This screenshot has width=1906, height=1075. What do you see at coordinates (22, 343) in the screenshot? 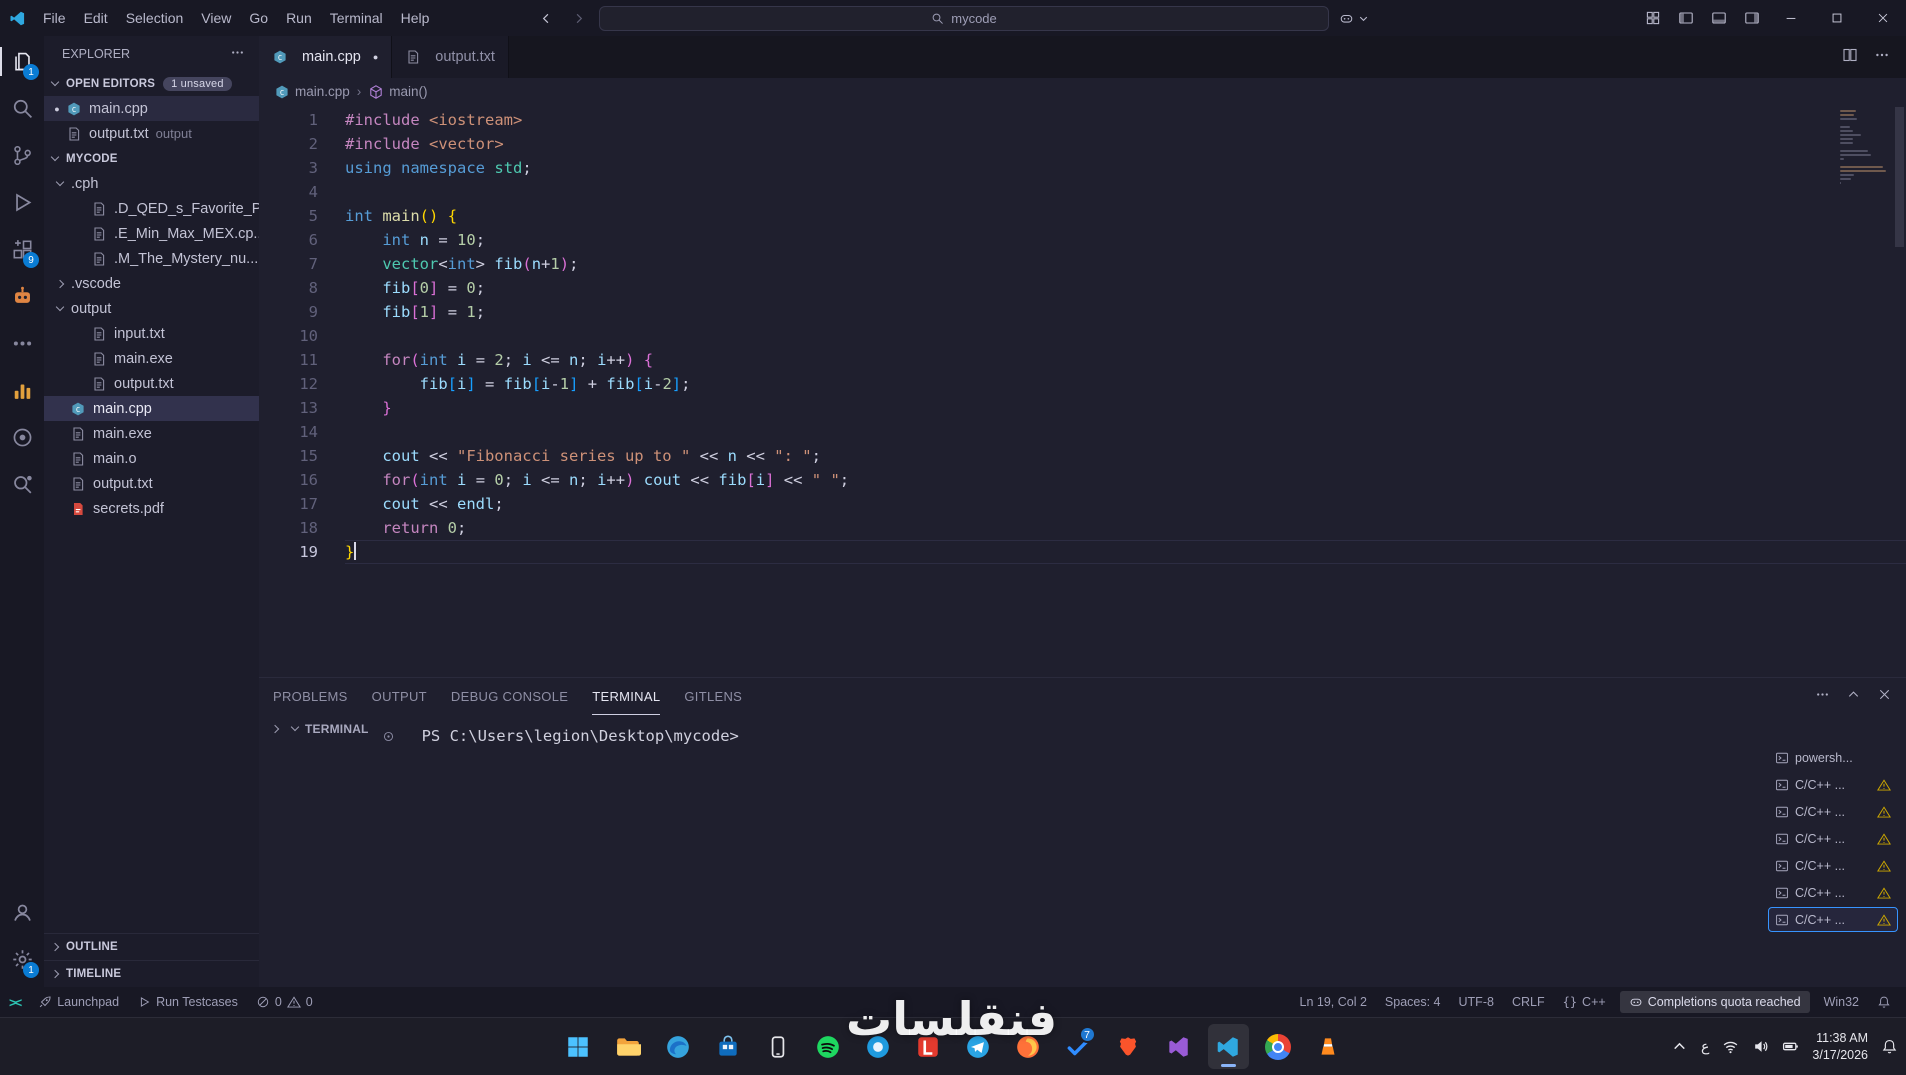
I see `activity-more-tools` at bounding box center [22, 343].